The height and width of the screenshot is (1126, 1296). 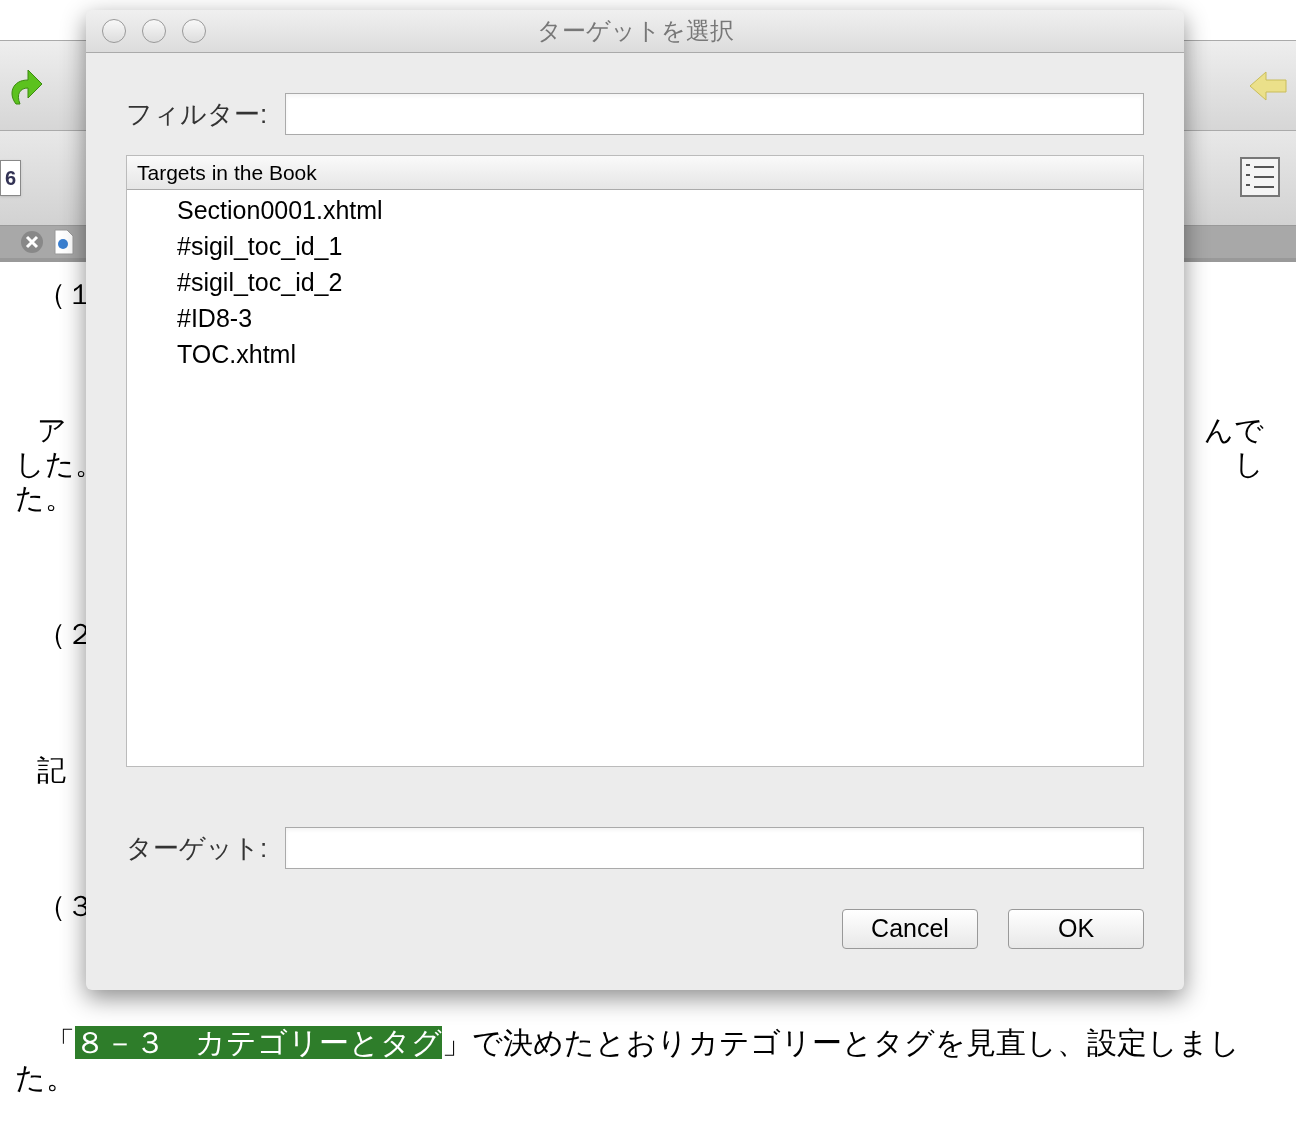 I want to click on dialog-button: Cancel, so click(x=910, y=929).